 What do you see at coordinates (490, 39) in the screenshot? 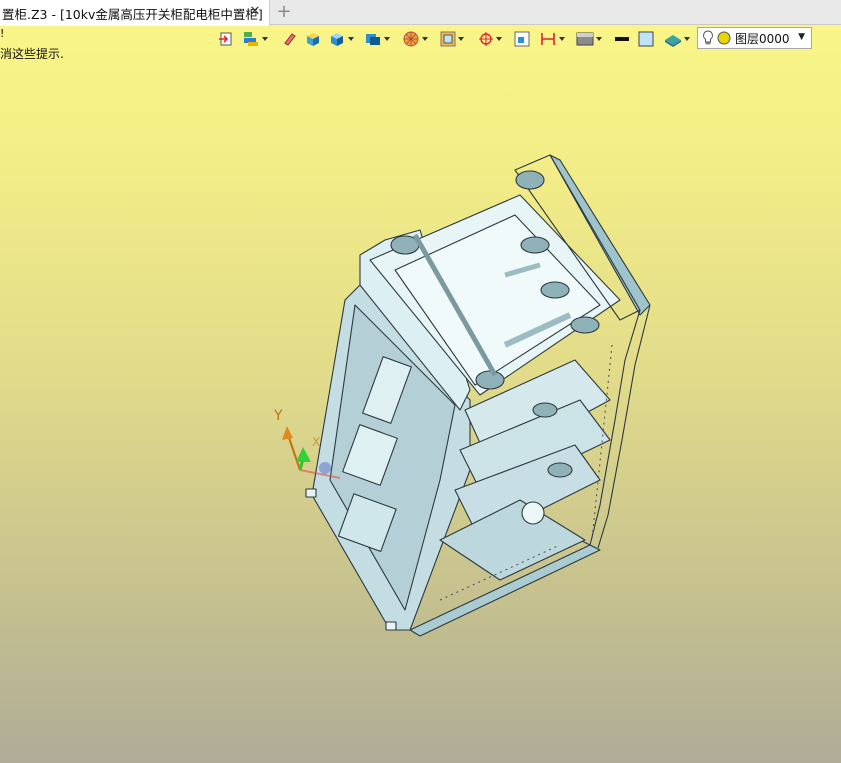
I see `crosshair-icon` at bounding box center [490, 39].